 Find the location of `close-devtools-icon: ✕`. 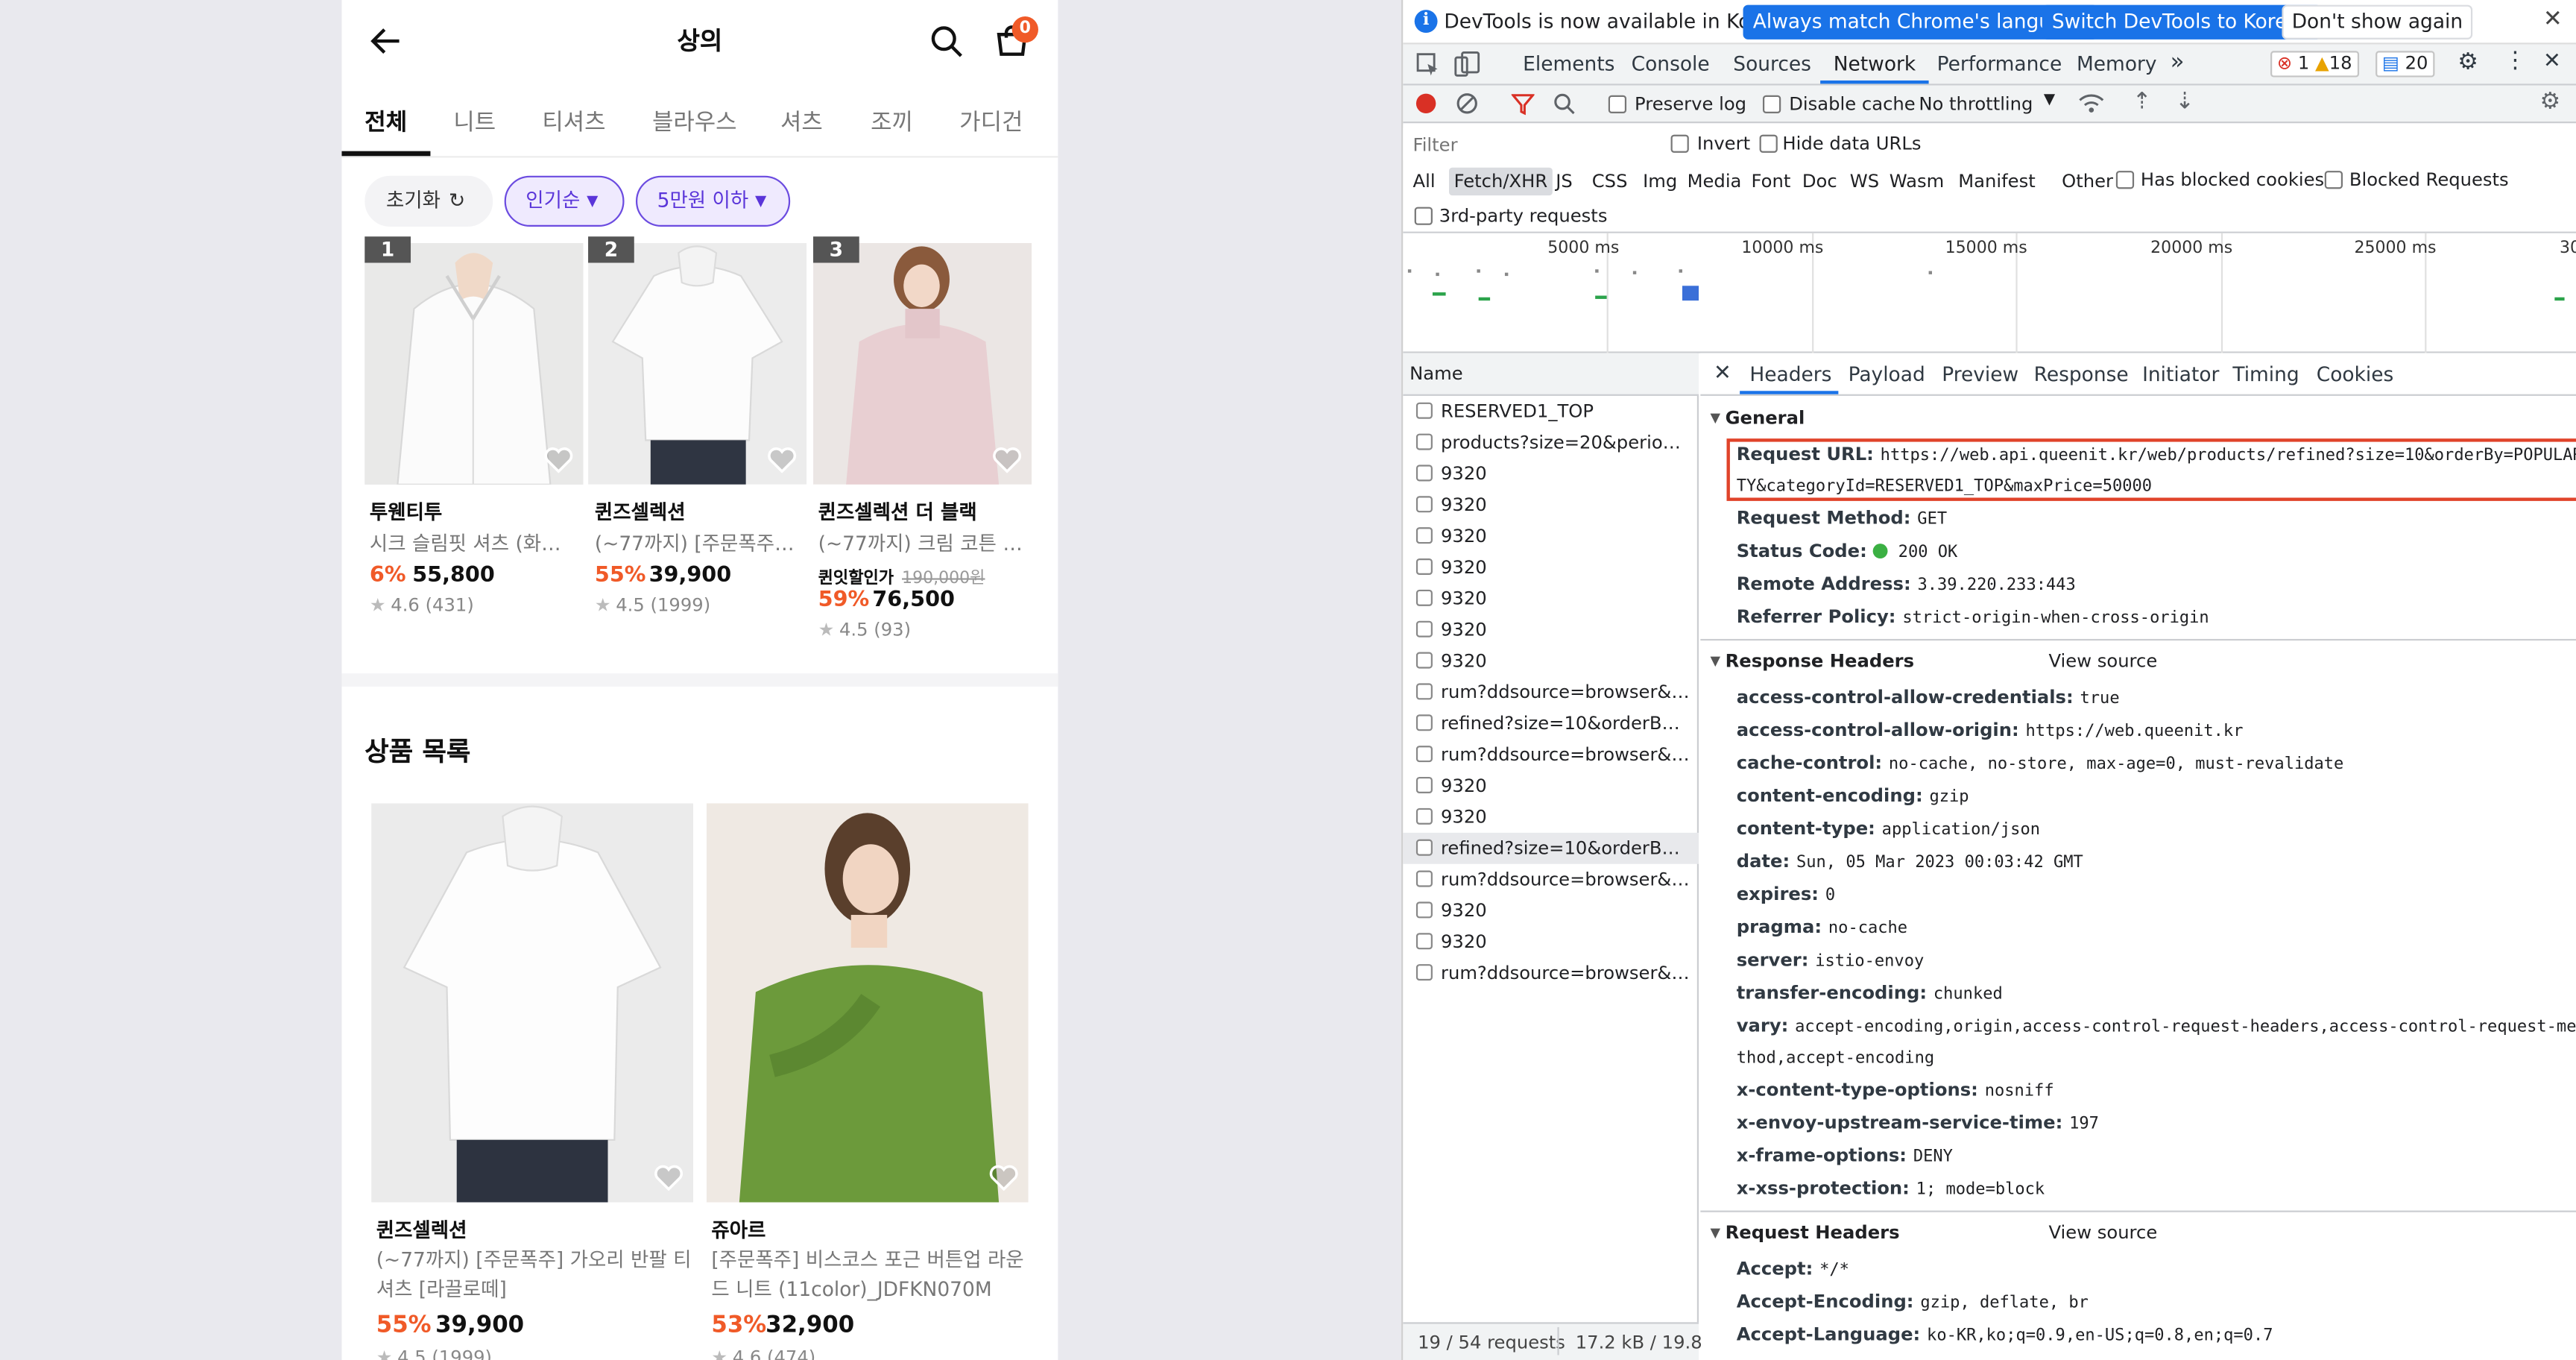

close-devtools-icon: ✕ is located at coordinates (2552, 61).